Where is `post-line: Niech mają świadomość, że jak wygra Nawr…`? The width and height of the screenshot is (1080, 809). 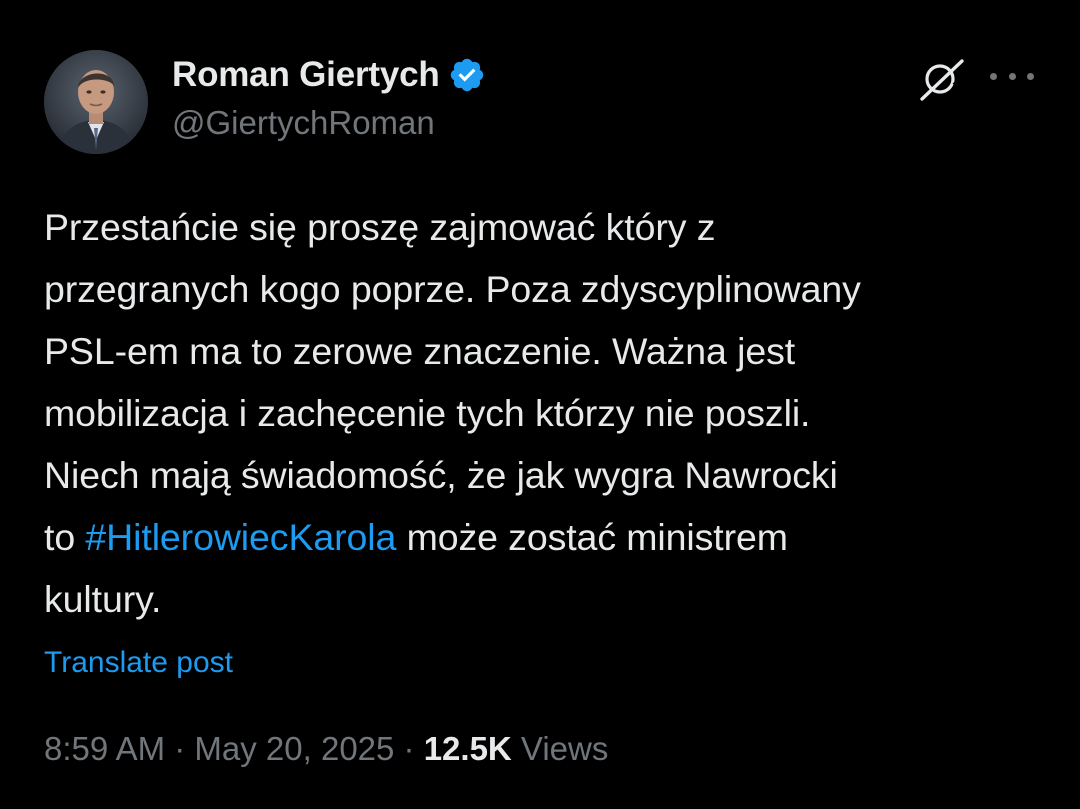 post-line: Niech mają świadomość, że jak wygra Nawr… is located at coordinates (441, 475).